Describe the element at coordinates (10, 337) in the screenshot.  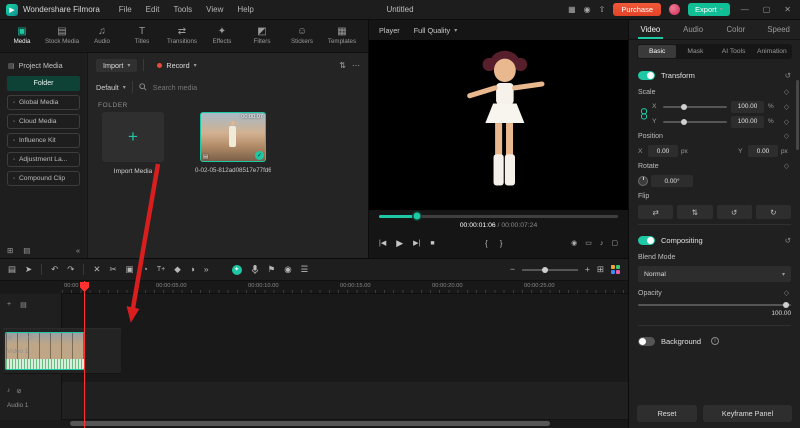
I see `track-eye-icon: ◉` at that location.